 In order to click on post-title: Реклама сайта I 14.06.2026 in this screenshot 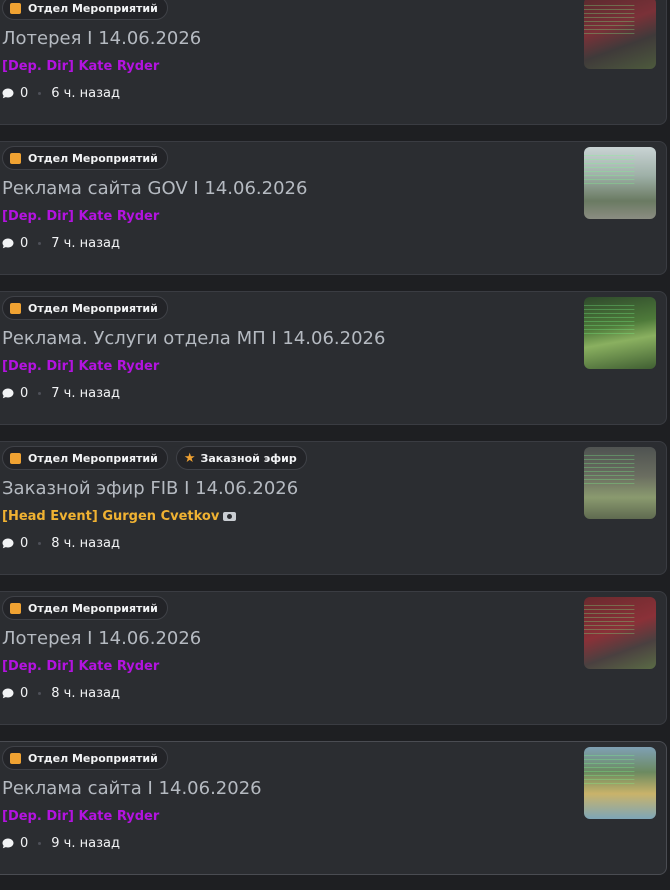, I will do `click(132, 788)`.